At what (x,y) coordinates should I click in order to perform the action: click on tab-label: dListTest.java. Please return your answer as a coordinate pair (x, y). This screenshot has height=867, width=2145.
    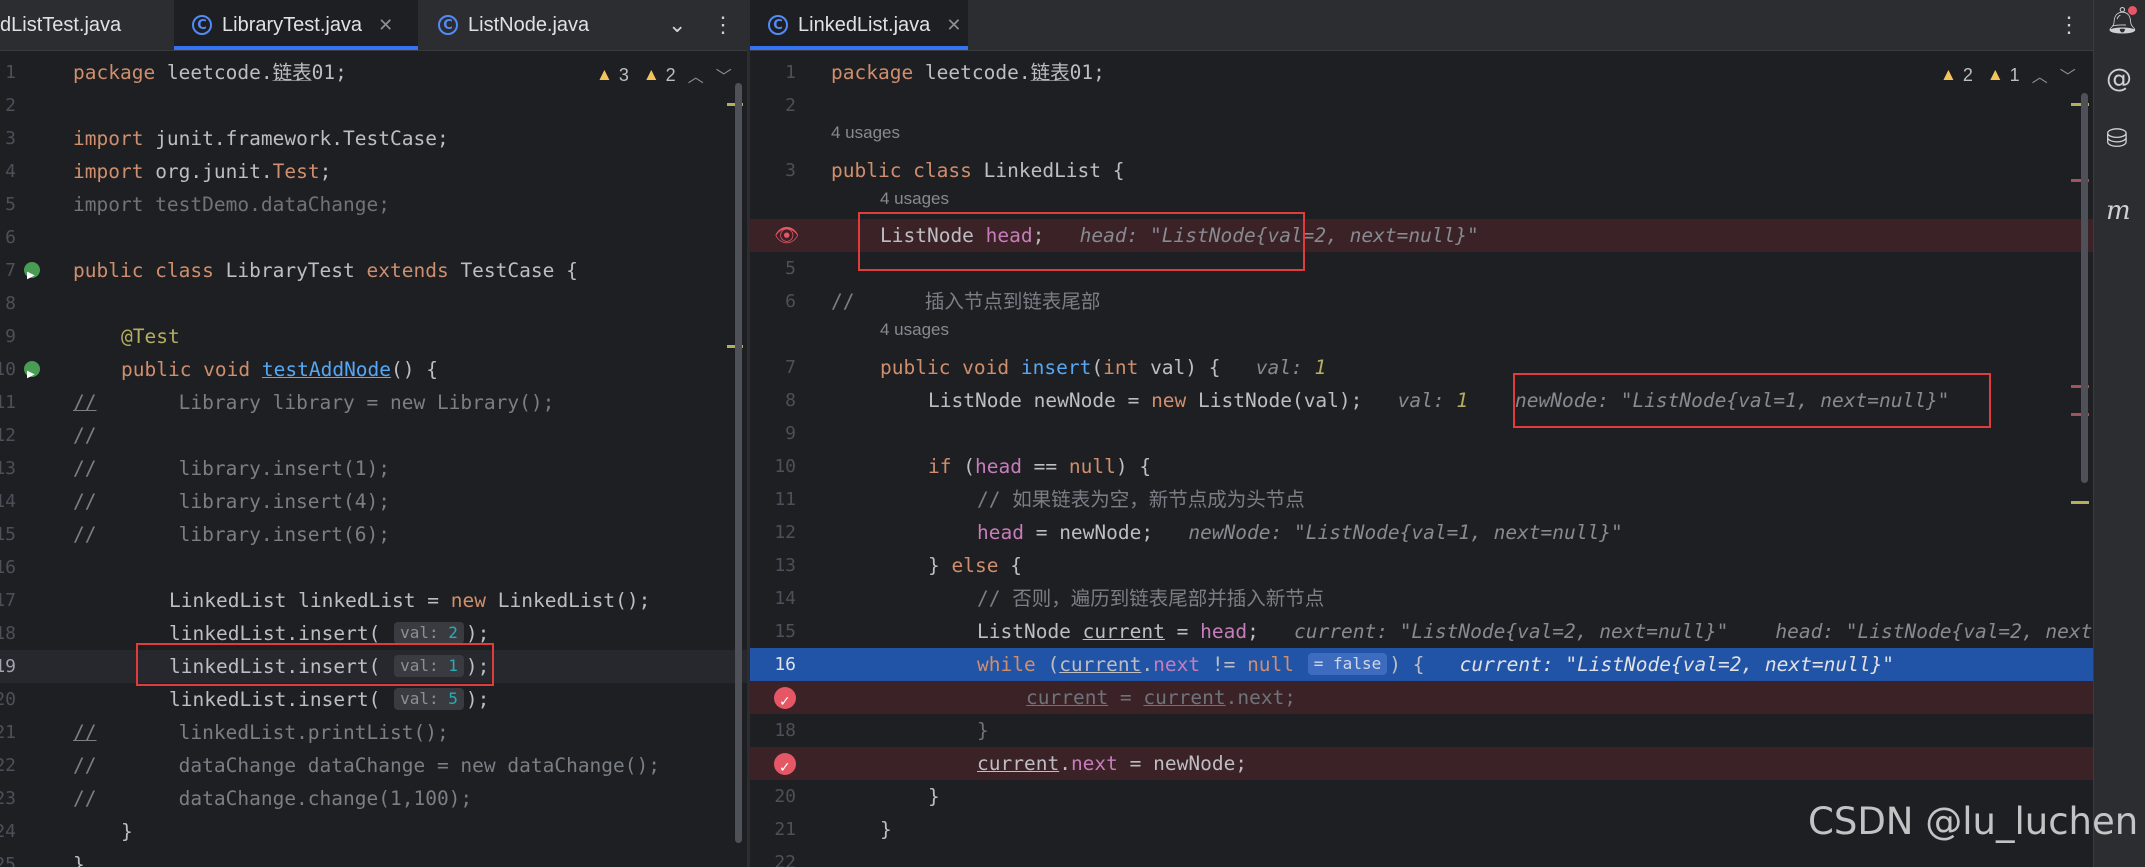
    Looking at the image, I should click on (61, 24).